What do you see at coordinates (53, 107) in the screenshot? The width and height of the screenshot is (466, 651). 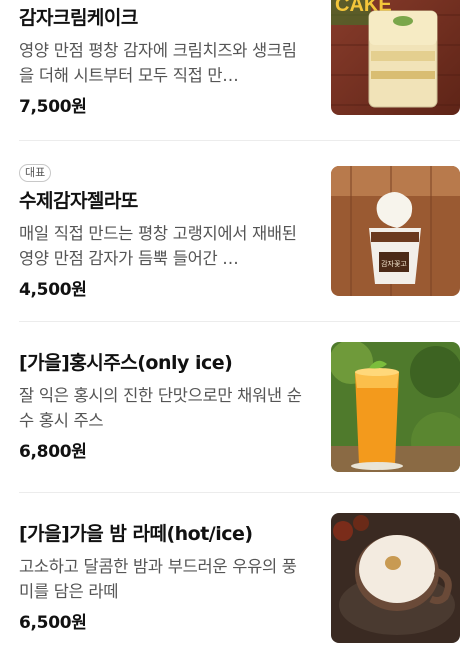 I see `menu-item-price: 7,500원` at bounding box center [53, 107].